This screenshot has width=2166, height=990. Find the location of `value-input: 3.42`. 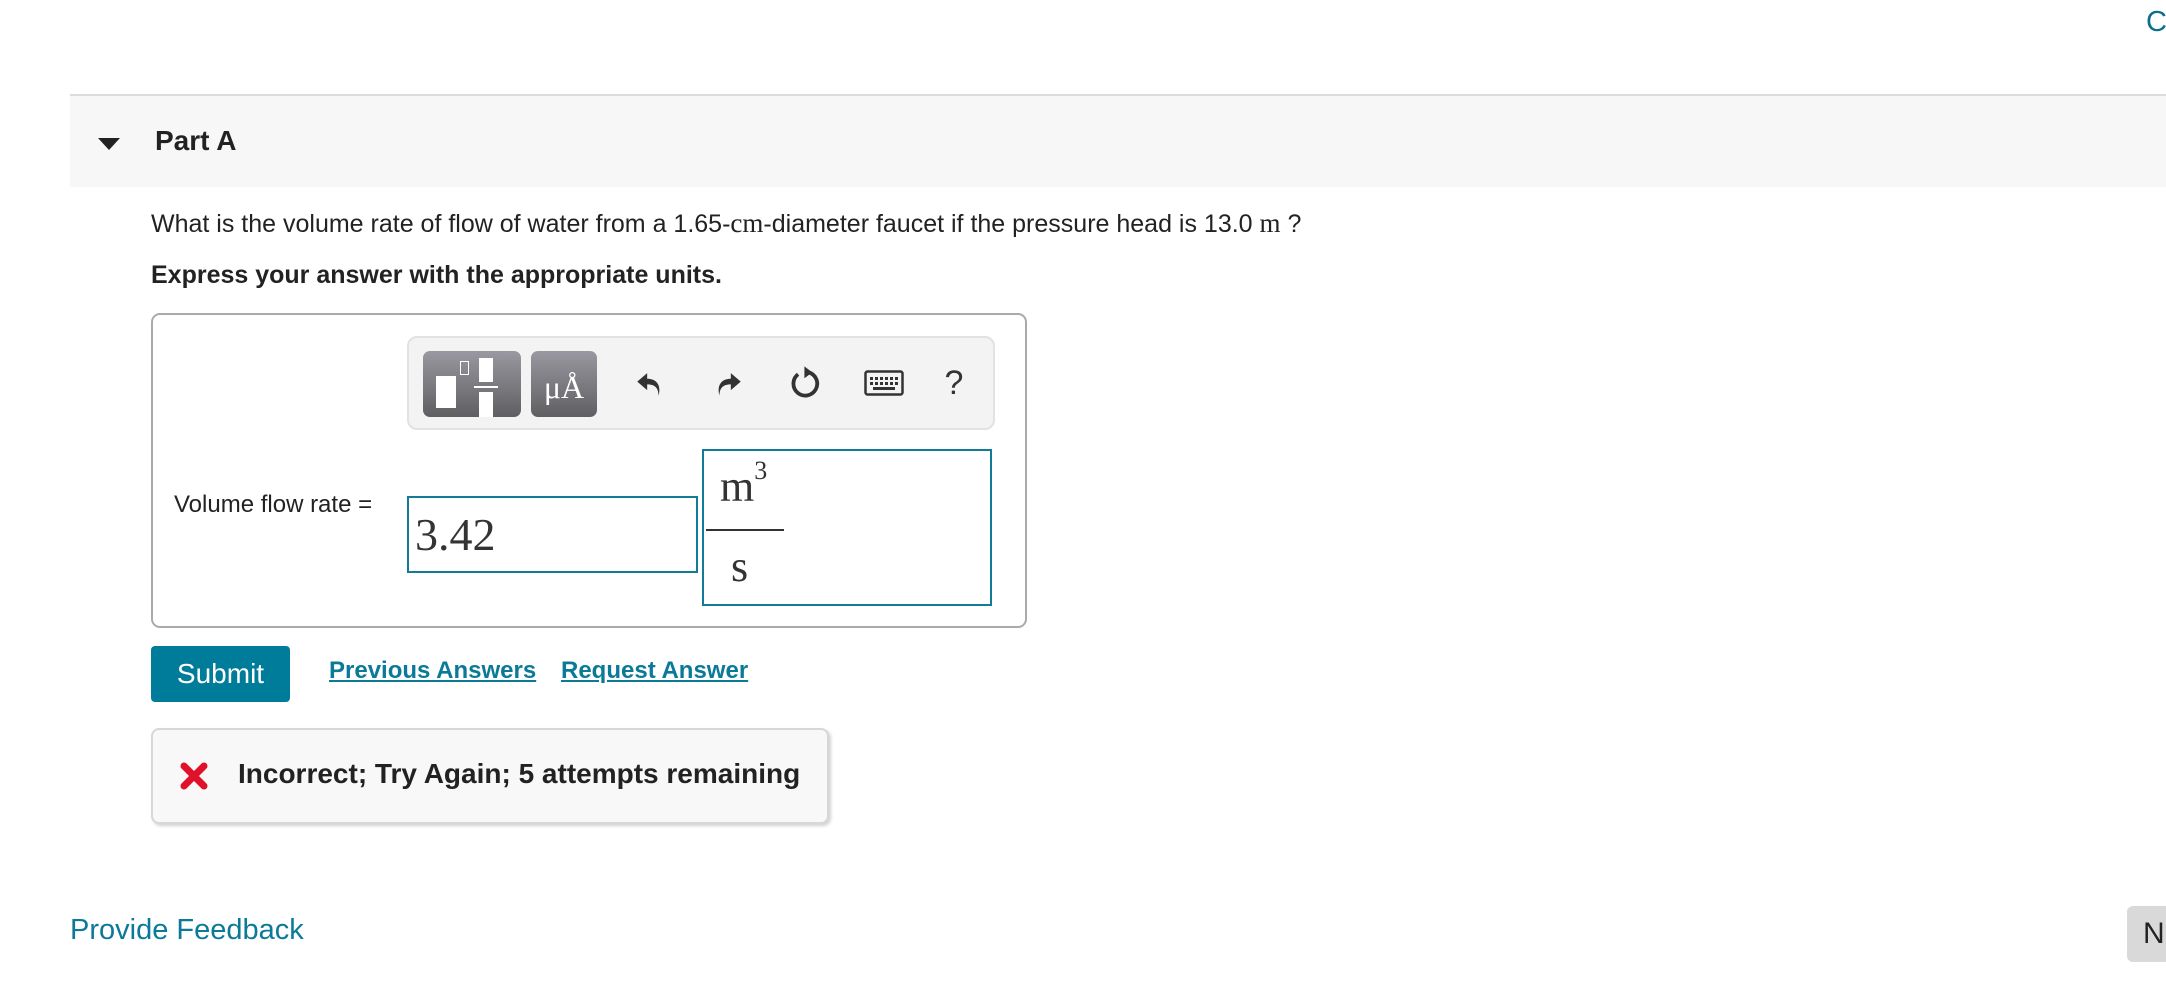

value-input: 3.42 is located at coordinates (552, 534).